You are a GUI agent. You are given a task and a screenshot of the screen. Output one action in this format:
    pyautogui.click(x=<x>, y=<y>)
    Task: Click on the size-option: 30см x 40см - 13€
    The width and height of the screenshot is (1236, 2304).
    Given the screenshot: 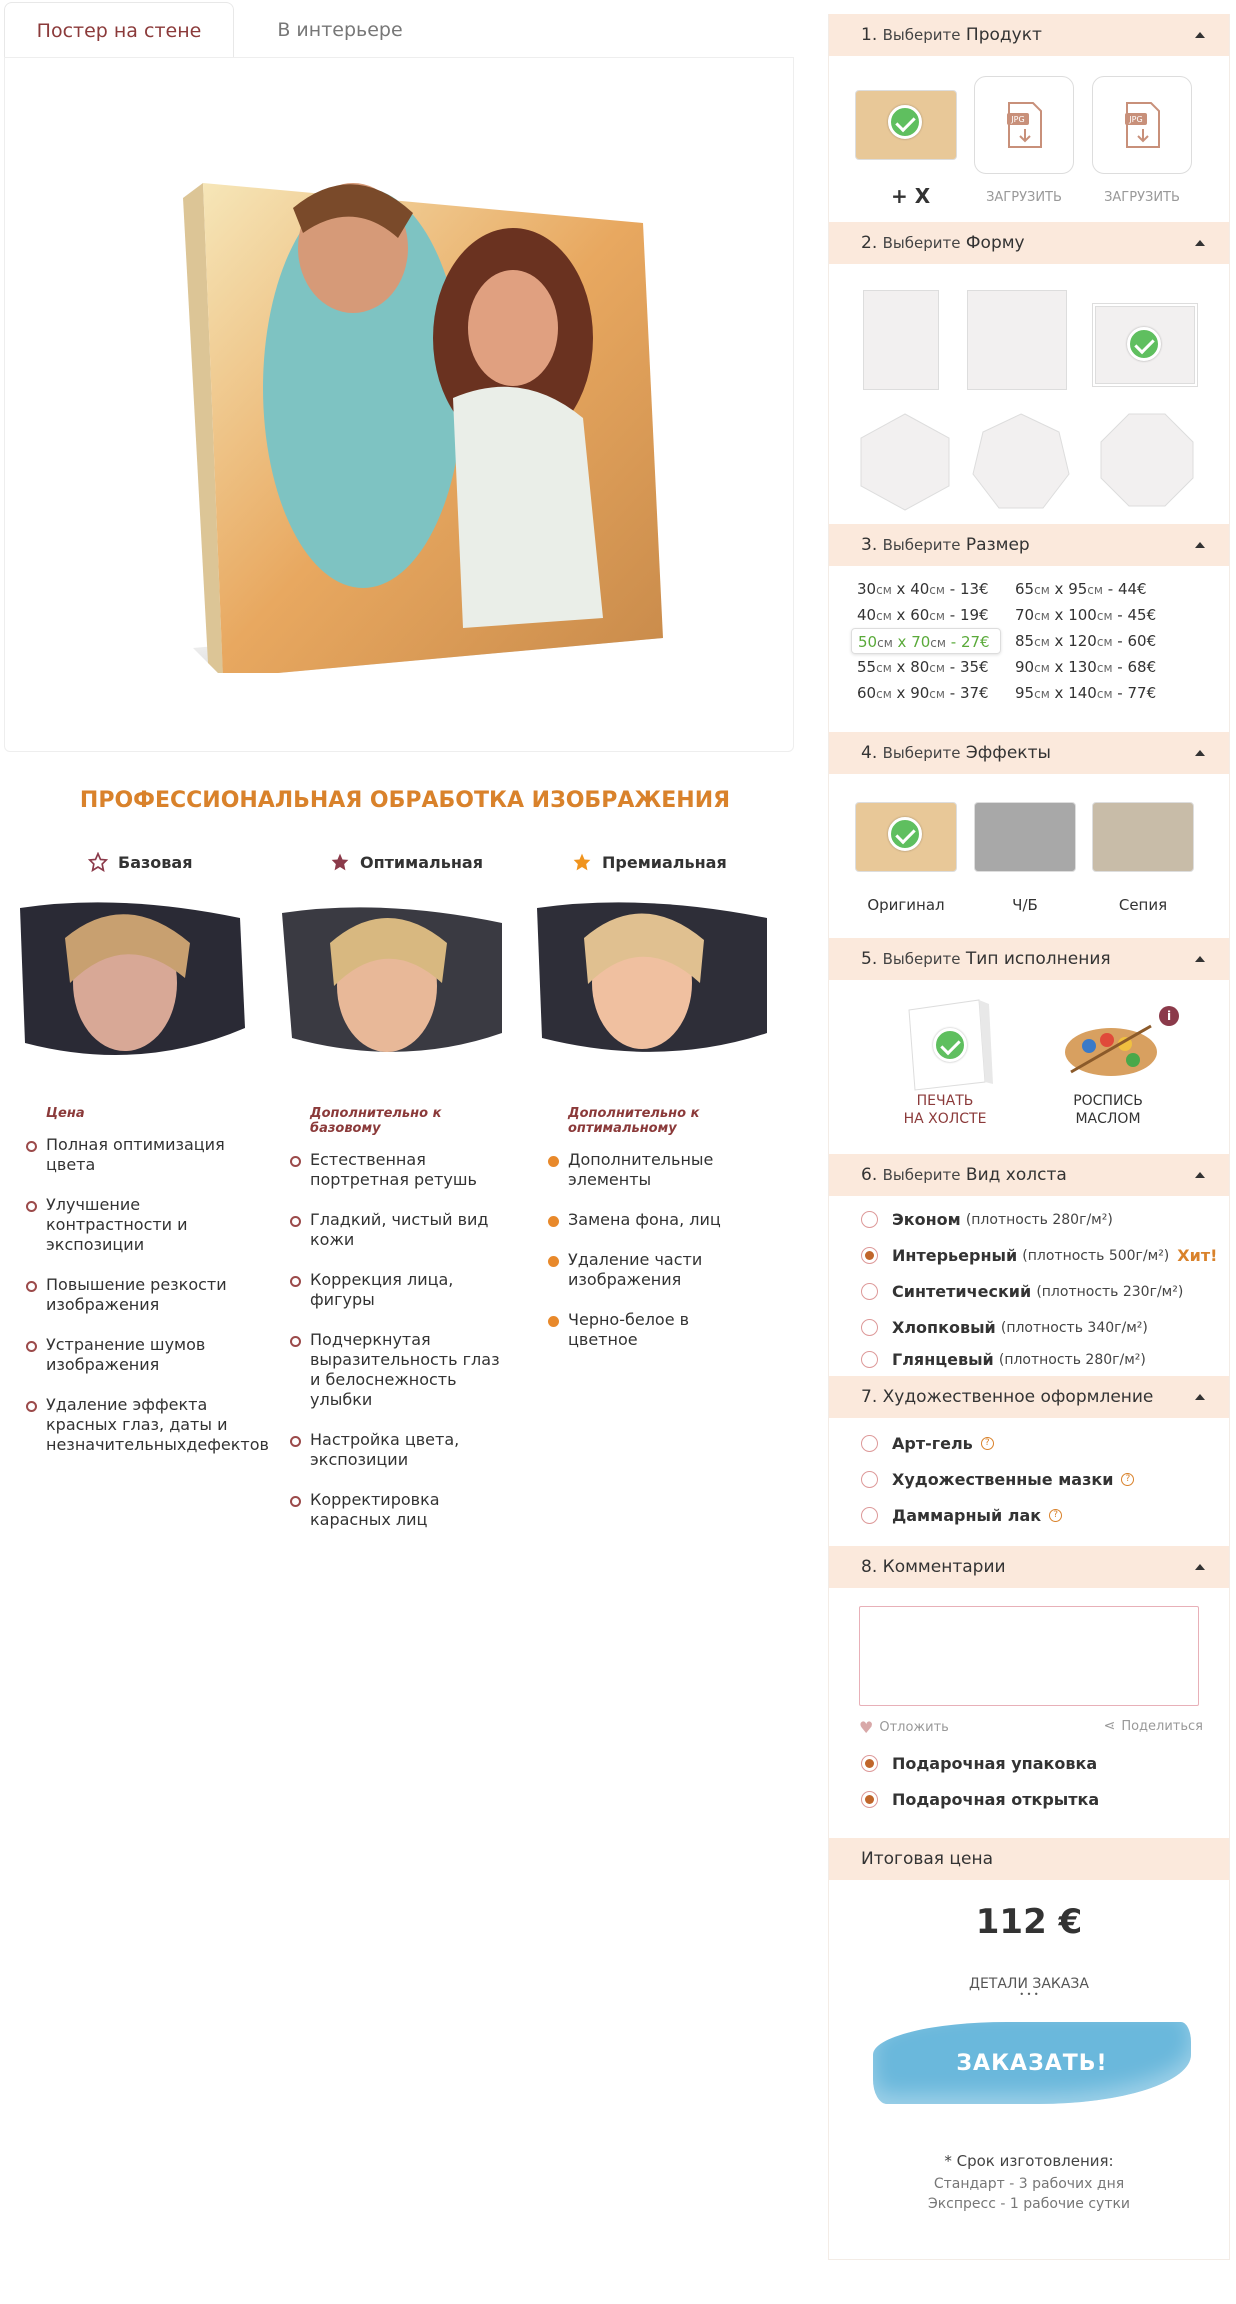 What is the action you would take?
    pyautogui.click(x=926, y=589)
    